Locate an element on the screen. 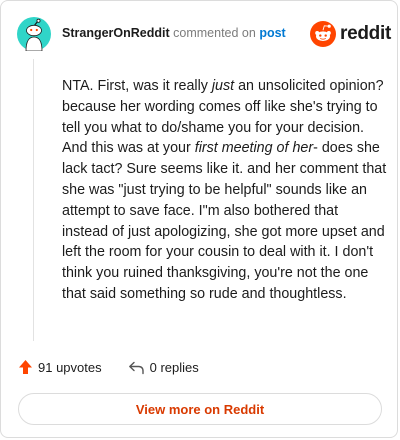 The height and width of the screenshot is (440, 400). reddit-wordmark: reddit is located at coordinates (365, 33).